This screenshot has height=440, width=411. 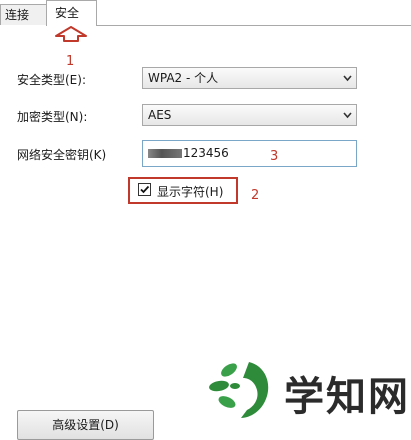 I want to click on encryption-type-label: 加密类型(N):, so click(x=52, y=117).